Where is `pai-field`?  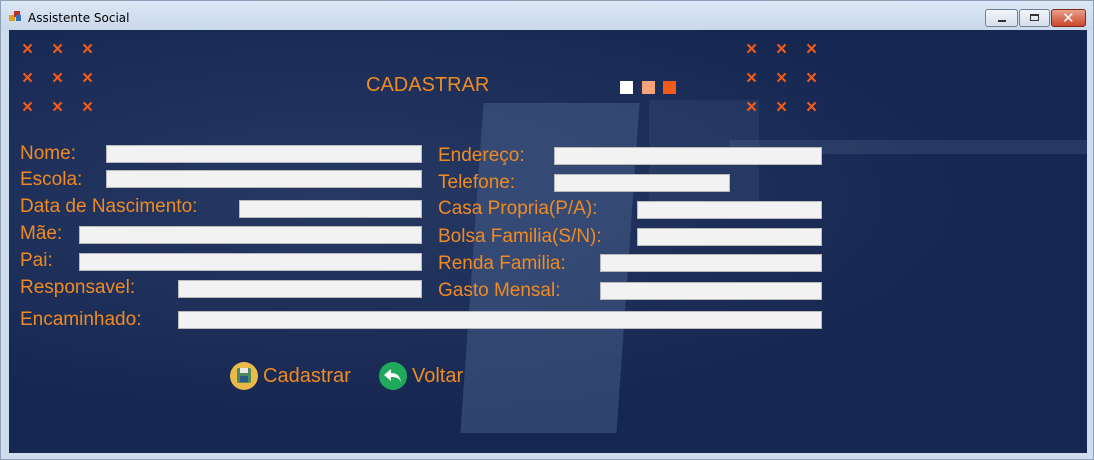
pai-field is located at coordinates (250, 262).